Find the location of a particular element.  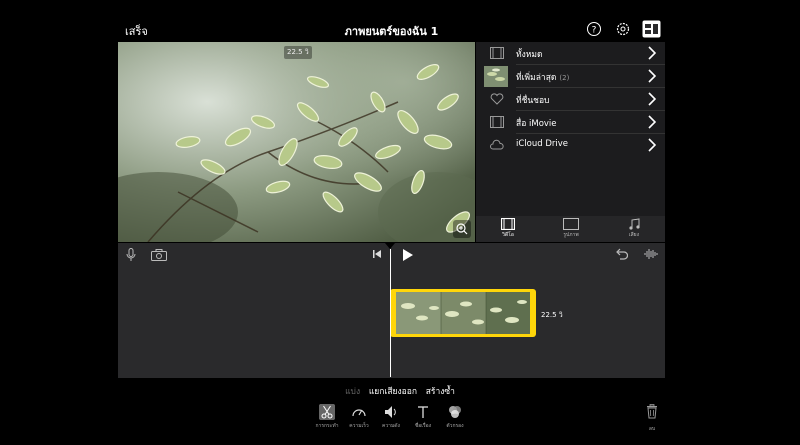

tool-label: ความเร็ว is located at coordinates (359, 426).